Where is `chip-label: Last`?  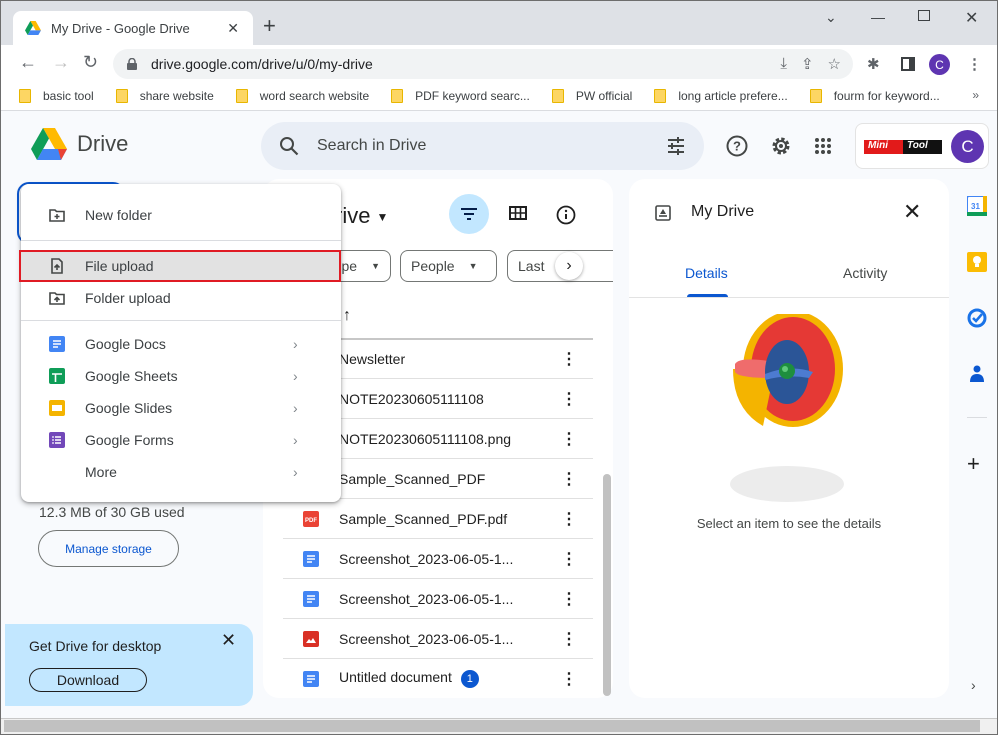
chip-label: Last is located at coordinates (531, 266).